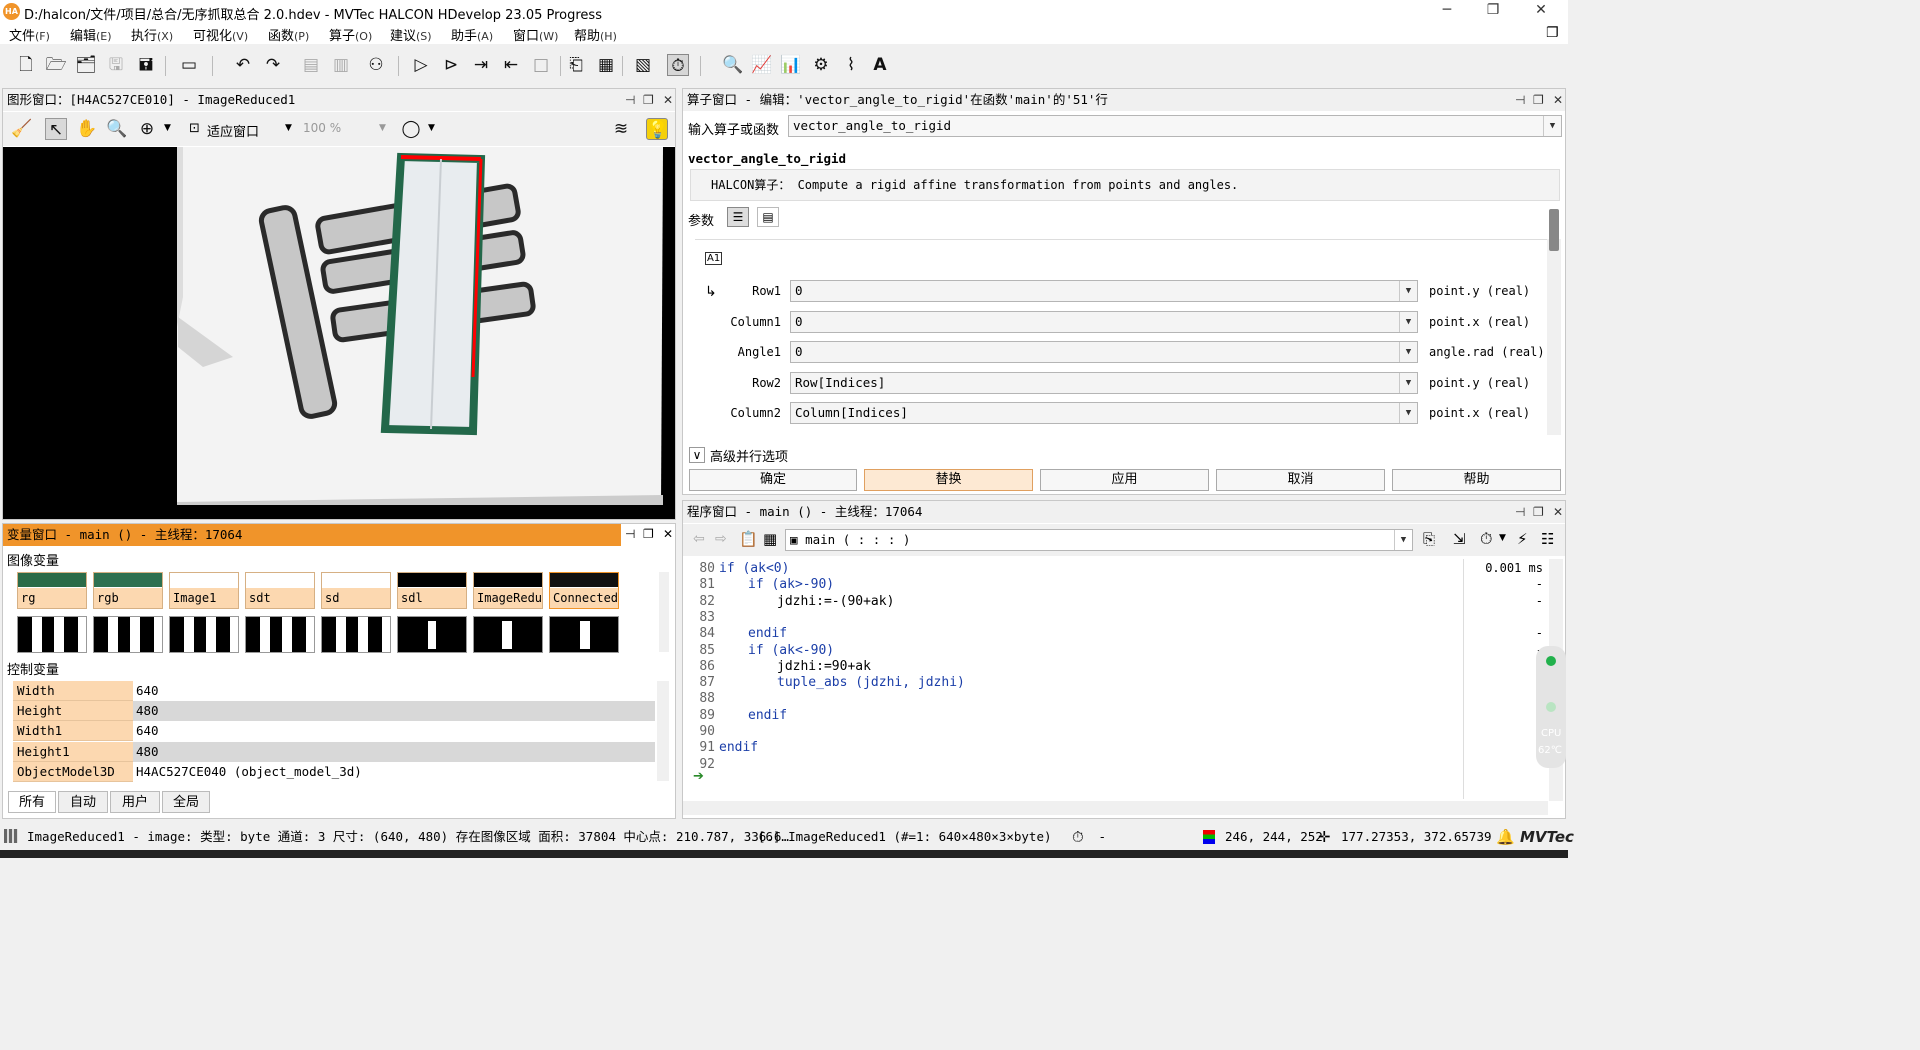  Describe the element at coordinates (376, 65) in the screenshot. I see `find-icon: ⚇` at that location.